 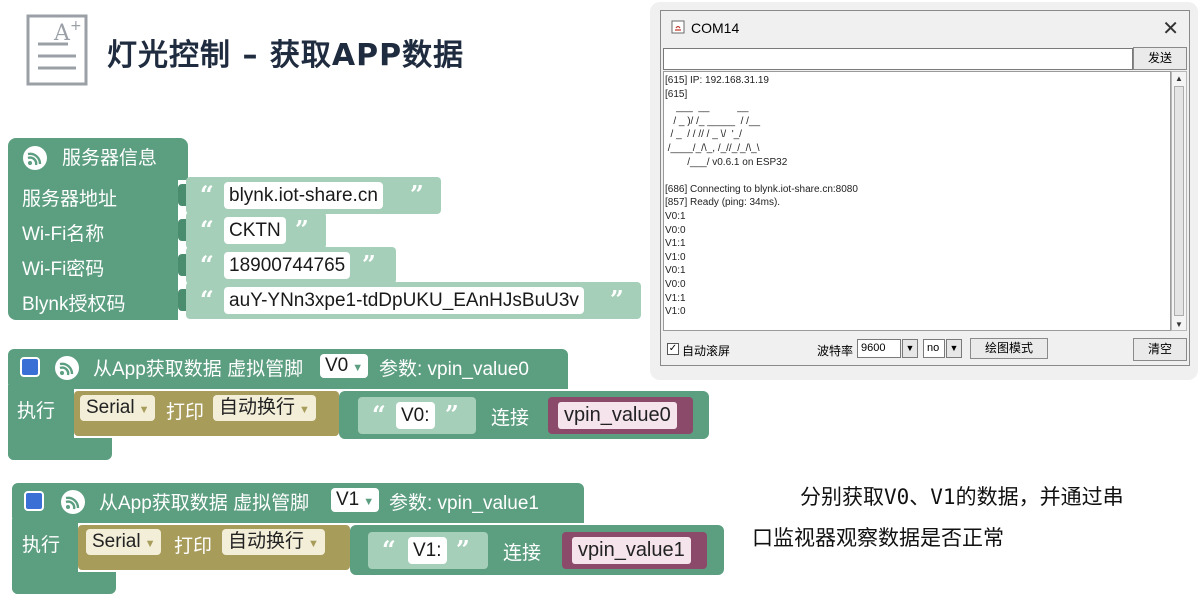 I want to click on close-icon: ✕, so click(x=1170, y=28).